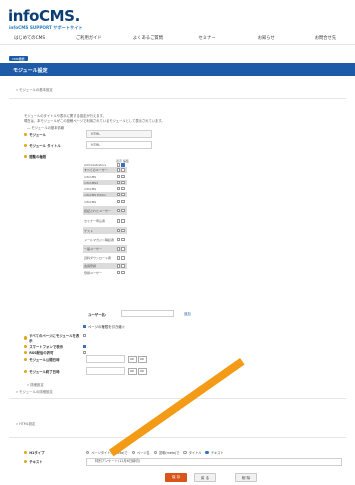 This screenshot has height=485, width=355. Describe the element at coordinates (104, 326) in the screenshot. I see `inherit-permission-row: ページの権限を引き継ぐ` at that location.